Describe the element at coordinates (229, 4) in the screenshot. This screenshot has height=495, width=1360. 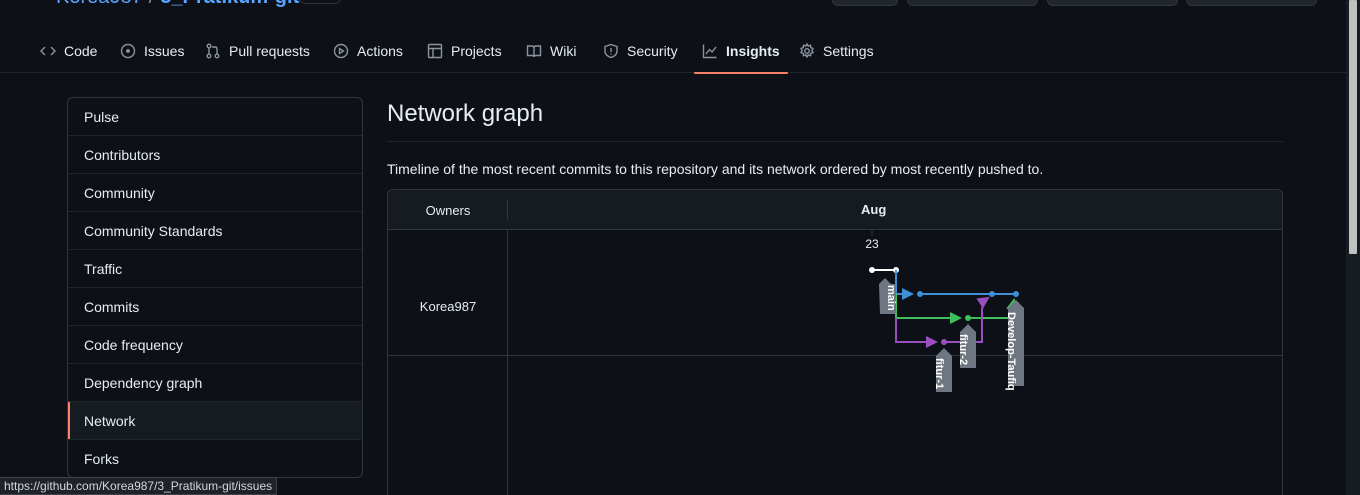
I see `repo-name-link: 3_Pratikum-git` at that location.